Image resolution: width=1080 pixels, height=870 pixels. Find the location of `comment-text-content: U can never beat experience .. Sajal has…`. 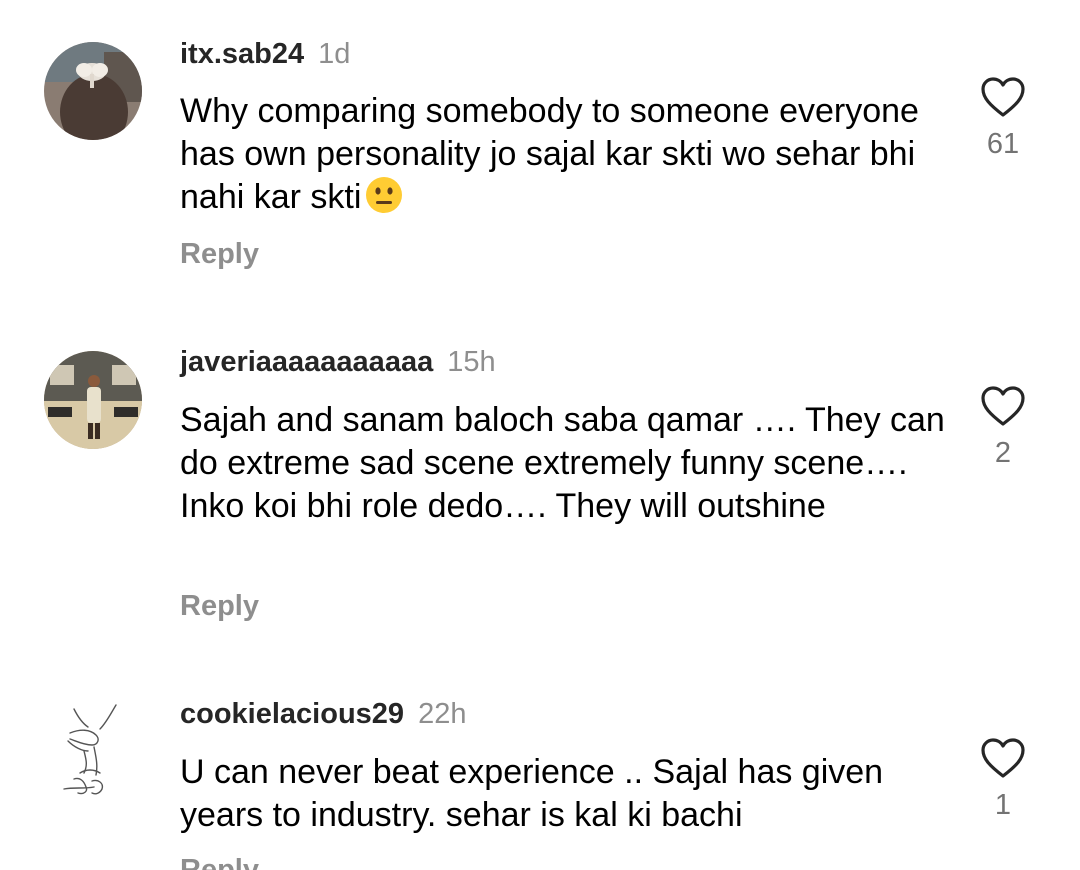

comment-text-content: U can never beat experience .. Sajal has… is located at coordinates (532, 793).